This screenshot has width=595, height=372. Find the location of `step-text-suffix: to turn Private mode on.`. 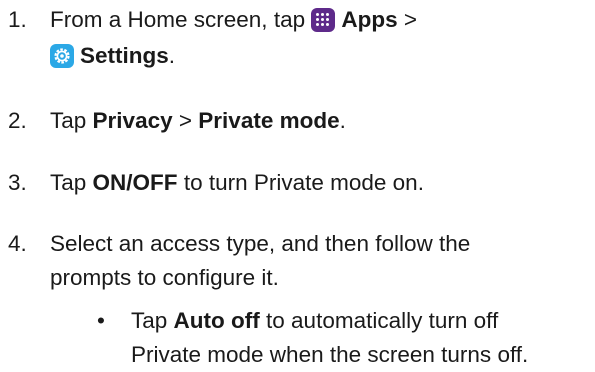

step-text-suffix: to turn Private mode on. is located at coordinates (303, 182).